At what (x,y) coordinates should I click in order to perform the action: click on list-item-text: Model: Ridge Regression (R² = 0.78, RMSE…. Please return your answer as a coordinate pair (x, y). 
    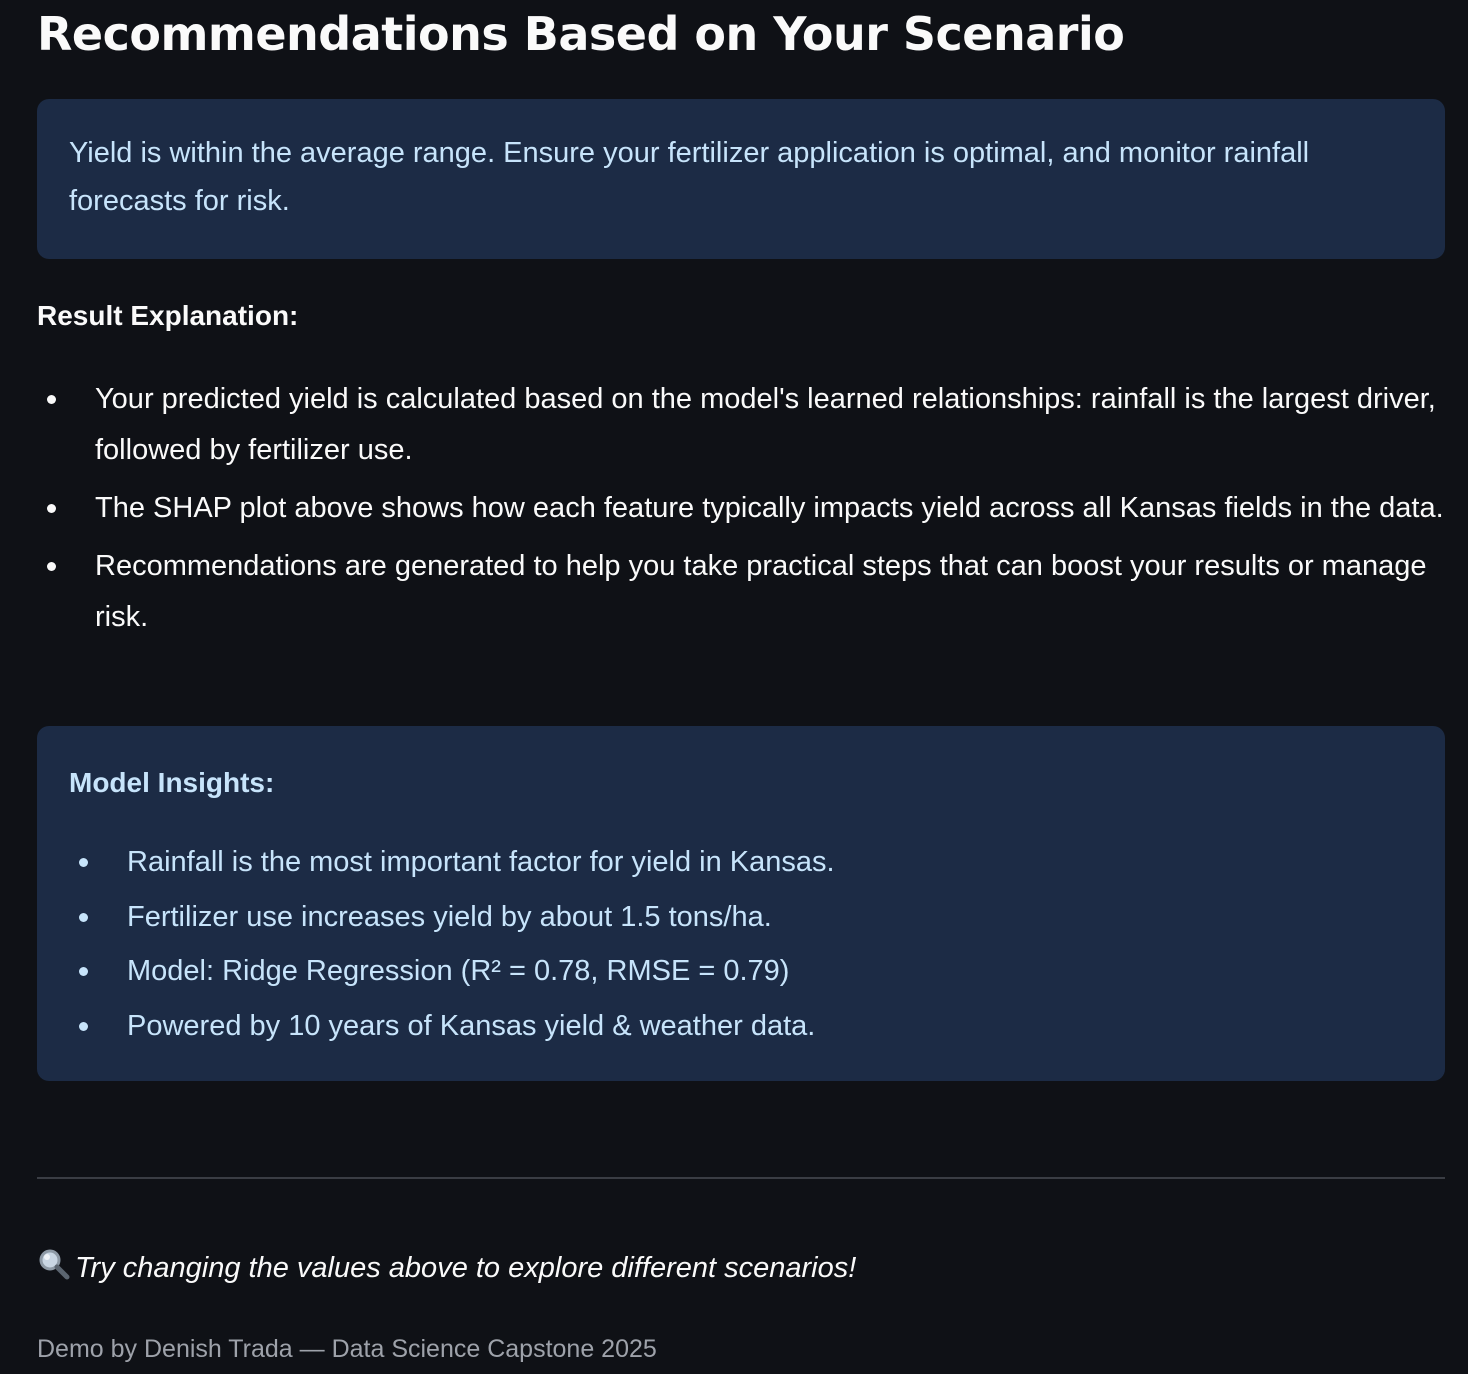
    Looking at the image, I should click on (458, 971).